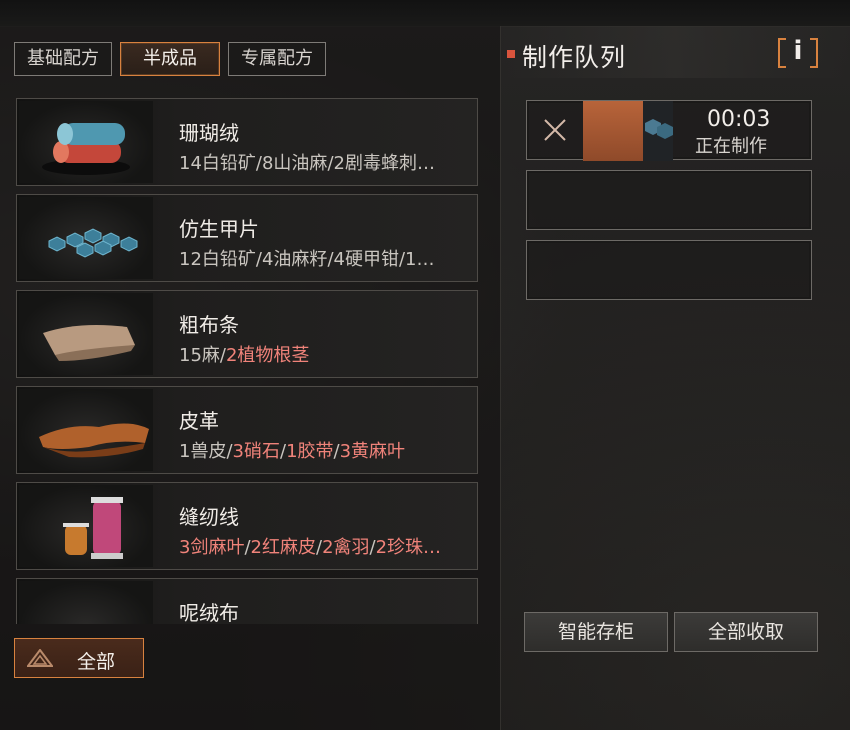 The image size is (850, 730). I want to click on recipe-requirements: 15麻/2植物根茎, so click(327, 354).